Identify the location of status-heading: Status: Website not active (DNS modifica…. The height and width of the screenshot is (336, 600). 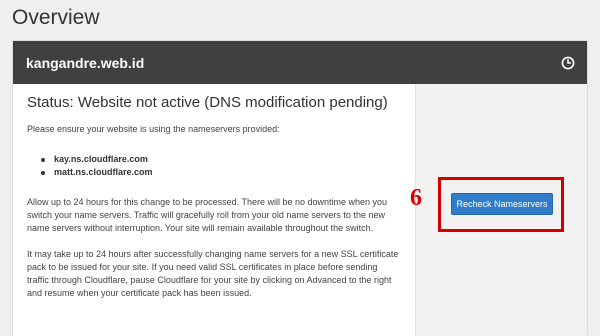
(207, 102).